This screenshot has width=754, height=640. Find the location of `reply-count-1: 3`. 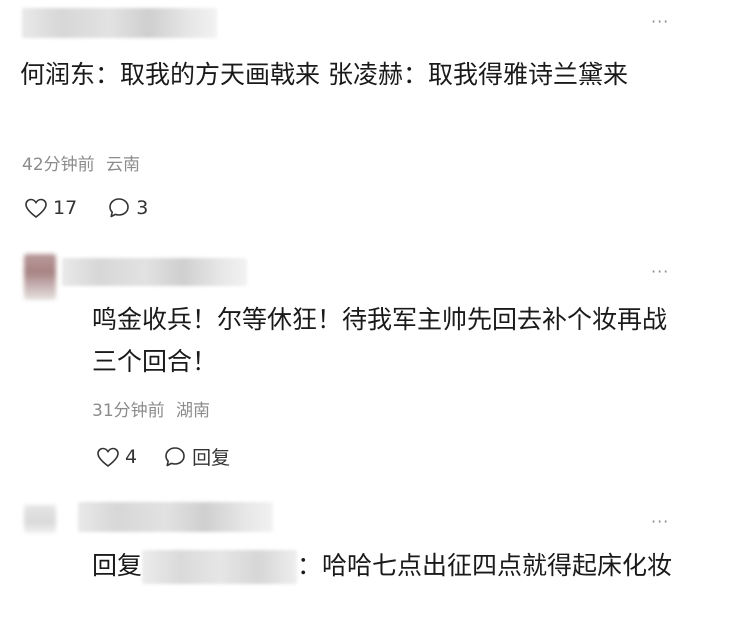

reply-count-1: 3 is located at coordinates (142, 208).